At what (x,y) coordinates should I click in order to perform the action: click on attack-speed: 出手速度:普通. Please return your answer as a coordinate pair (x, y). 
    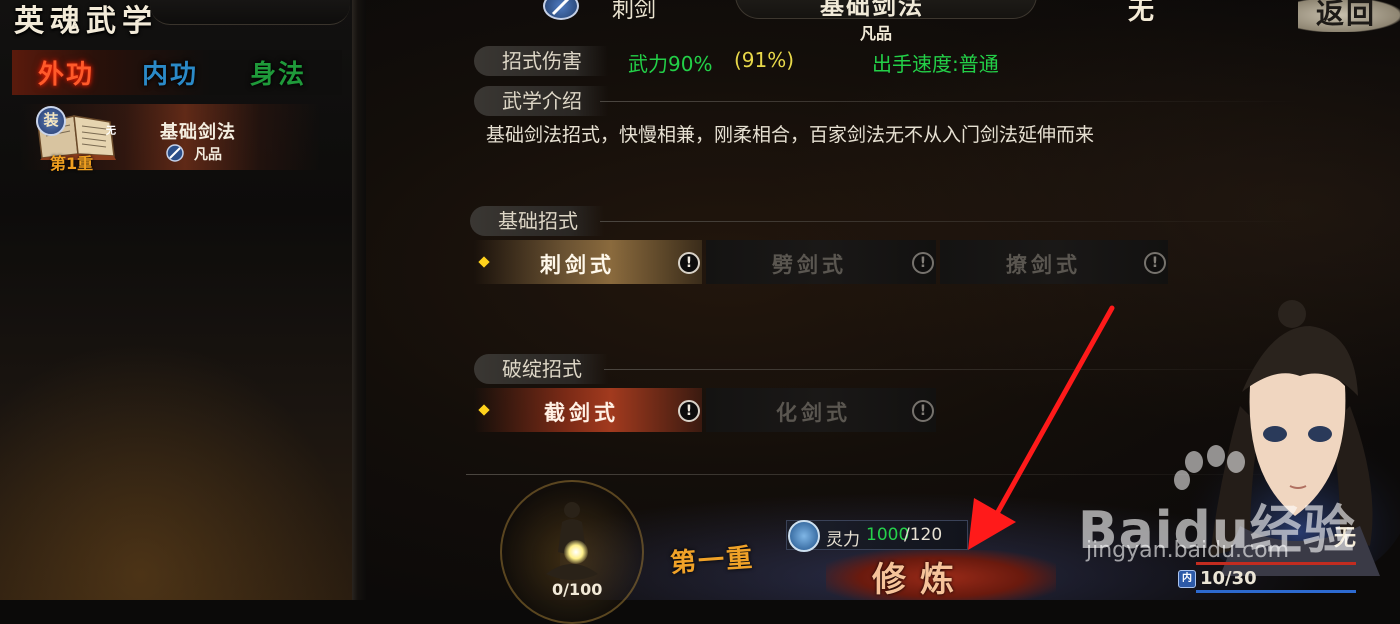
    Looking at the image, I should click on (935, 64).